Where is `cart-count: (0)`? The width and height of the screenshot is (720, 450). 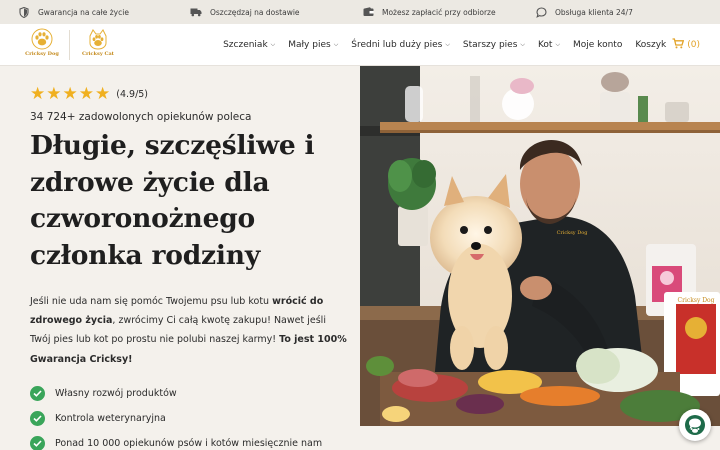
cart-count: (0) is located at coordinates (693, 45).